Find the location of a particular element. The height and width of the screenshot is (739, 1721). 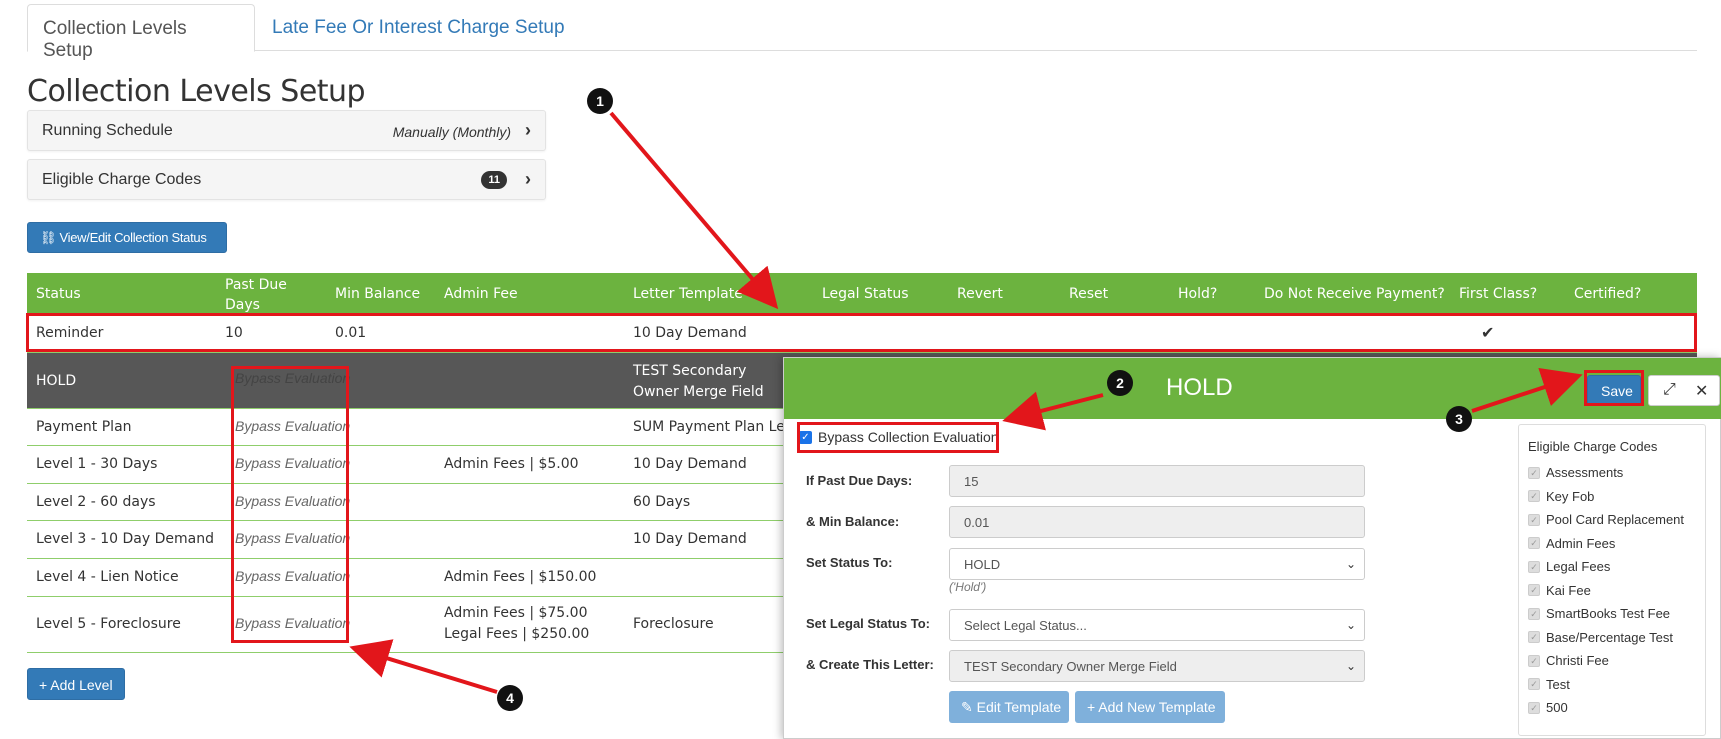

step-marker-1: 1 is located at coordinates (600, 101).